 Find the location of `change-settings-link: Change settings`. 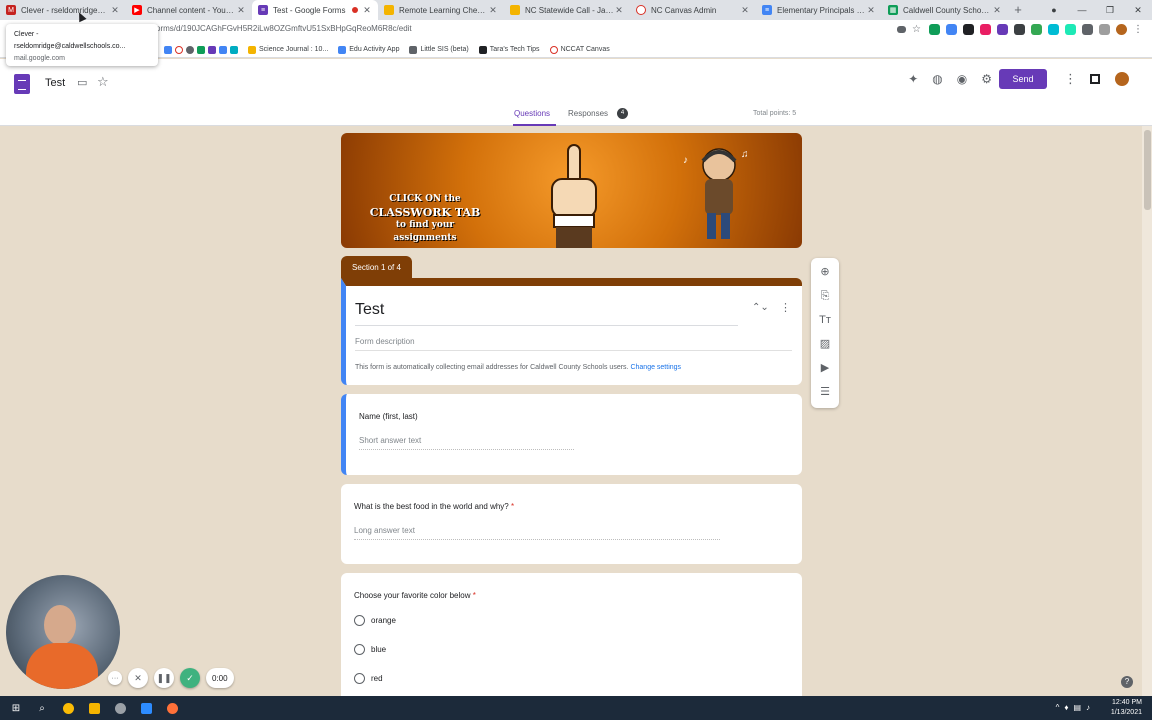

change-settings-link: Change settings is located at coordinates (655, 367).